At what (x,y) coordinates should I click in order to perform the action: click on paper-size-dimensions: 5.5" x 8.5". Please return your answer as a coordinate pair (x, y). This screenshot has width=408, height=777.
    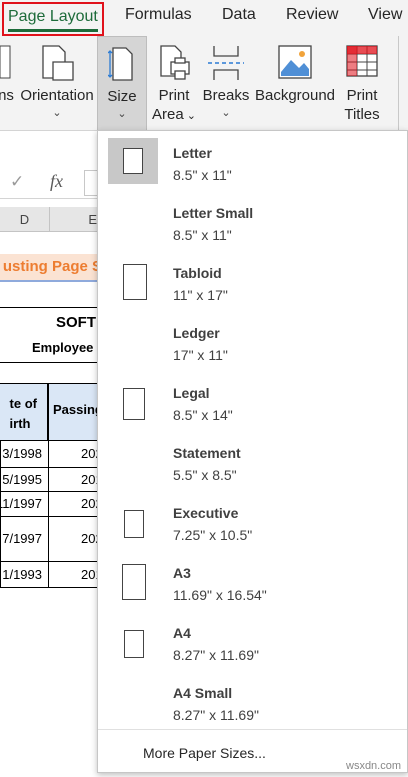
    Looking at the image, I should click on (205, 475).